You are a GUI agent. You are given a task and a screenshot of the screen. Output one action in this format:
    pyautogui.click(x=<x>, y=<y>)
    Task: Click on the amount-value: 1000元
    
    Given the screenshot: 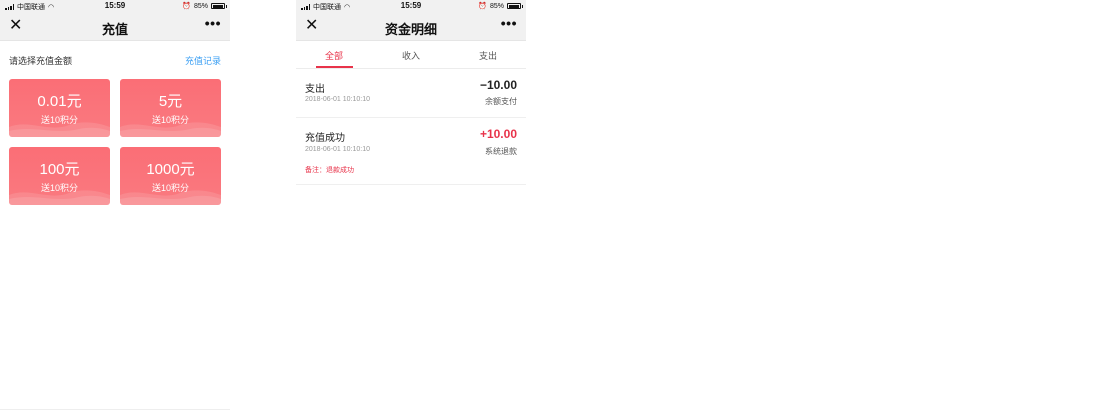 What is the action you would take?
    pyautogui.click(x=170, y=169)
    